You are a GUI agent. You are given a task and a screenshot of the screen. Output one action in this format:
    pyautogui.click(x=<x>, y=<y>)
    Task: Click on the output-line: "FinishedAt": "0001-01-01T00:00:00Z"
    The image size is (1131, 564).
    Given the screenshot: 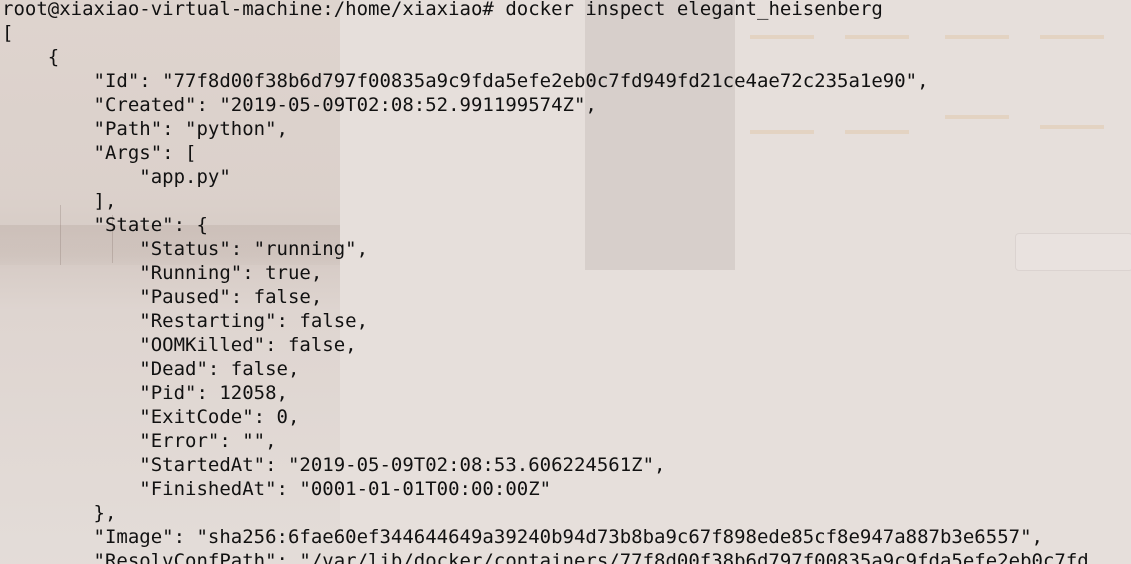 What is the action you would take?
    pyautogui.click(x=277, y=489)
    